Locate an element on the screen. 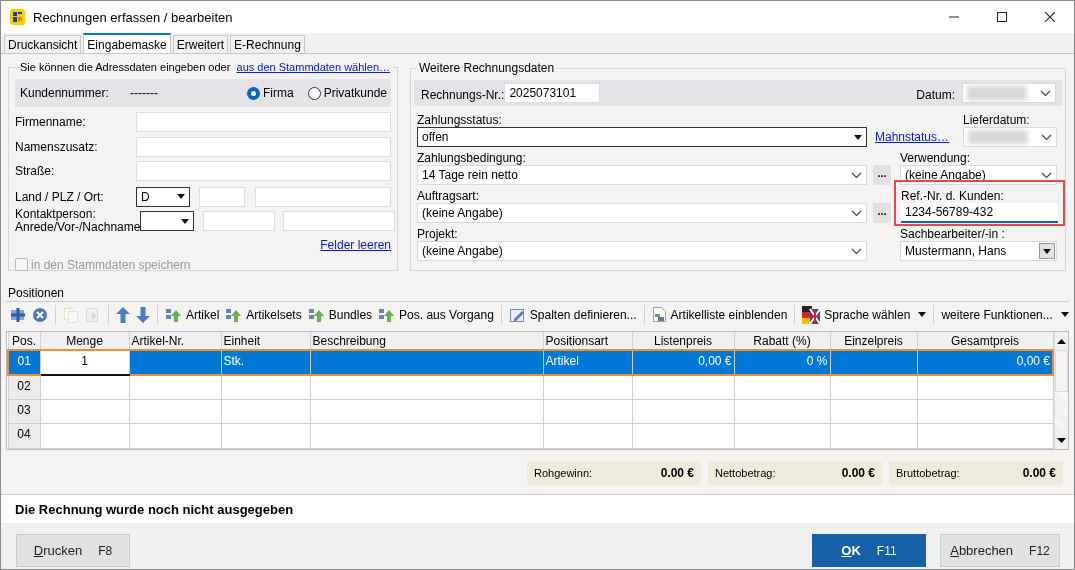 The height and width of the screenshot is (570, 1075). salutation-dropdown is located at coordinates (167, 221).